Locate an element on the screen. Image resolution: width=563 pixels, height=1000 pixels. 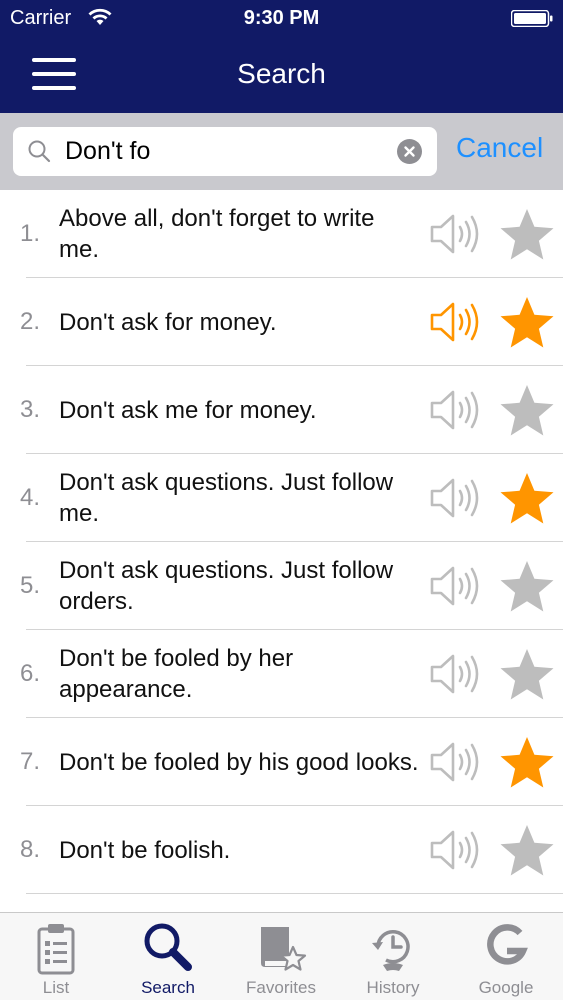
history-clock-icon is located at coordinates (391, 950).